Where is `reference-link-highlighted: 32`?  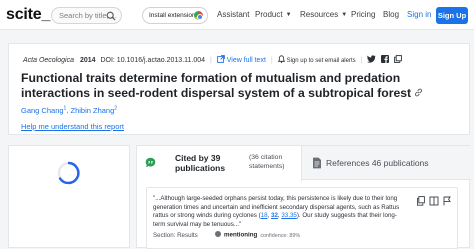
reference-link-highlighted: 32 is located at coordinates (274, 215).